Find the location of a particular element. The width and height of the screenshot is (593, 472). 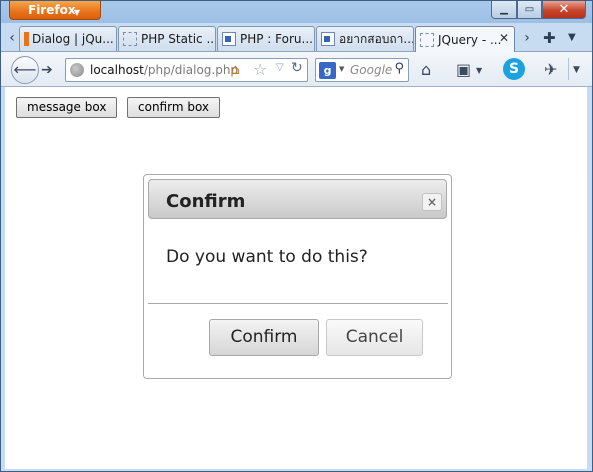

globe-icon is located at coordinates (77, 70).